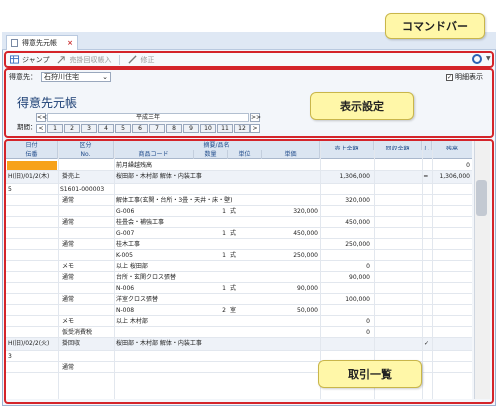  I want to click on close-icon: ×, so click(70, 43).